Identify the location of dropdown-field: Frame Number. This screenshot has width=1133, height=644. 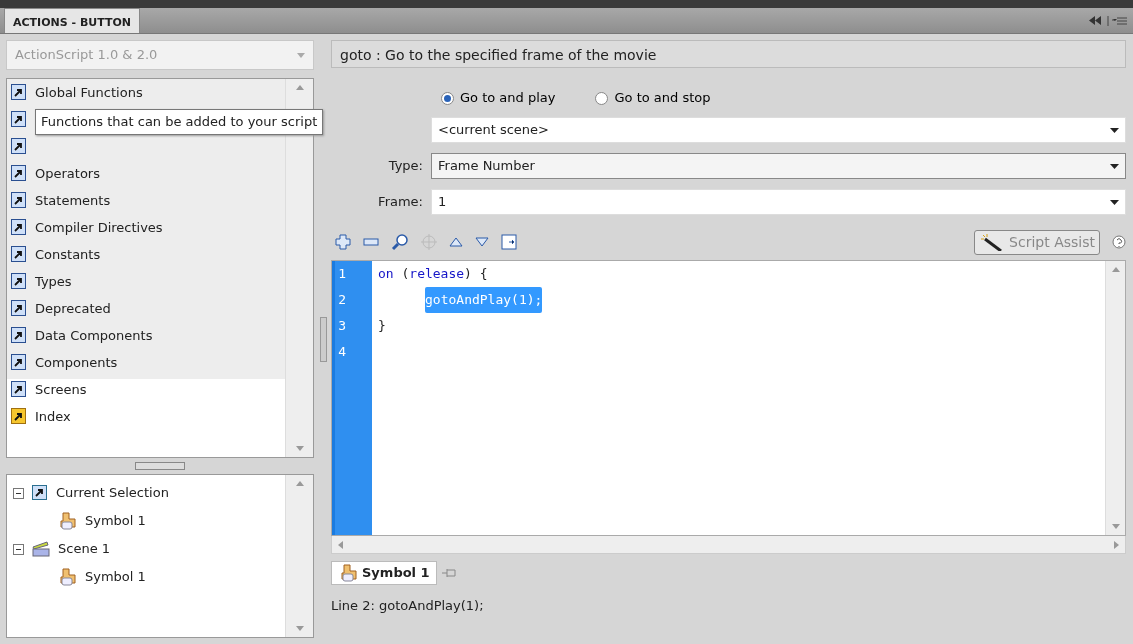
(778, 166).